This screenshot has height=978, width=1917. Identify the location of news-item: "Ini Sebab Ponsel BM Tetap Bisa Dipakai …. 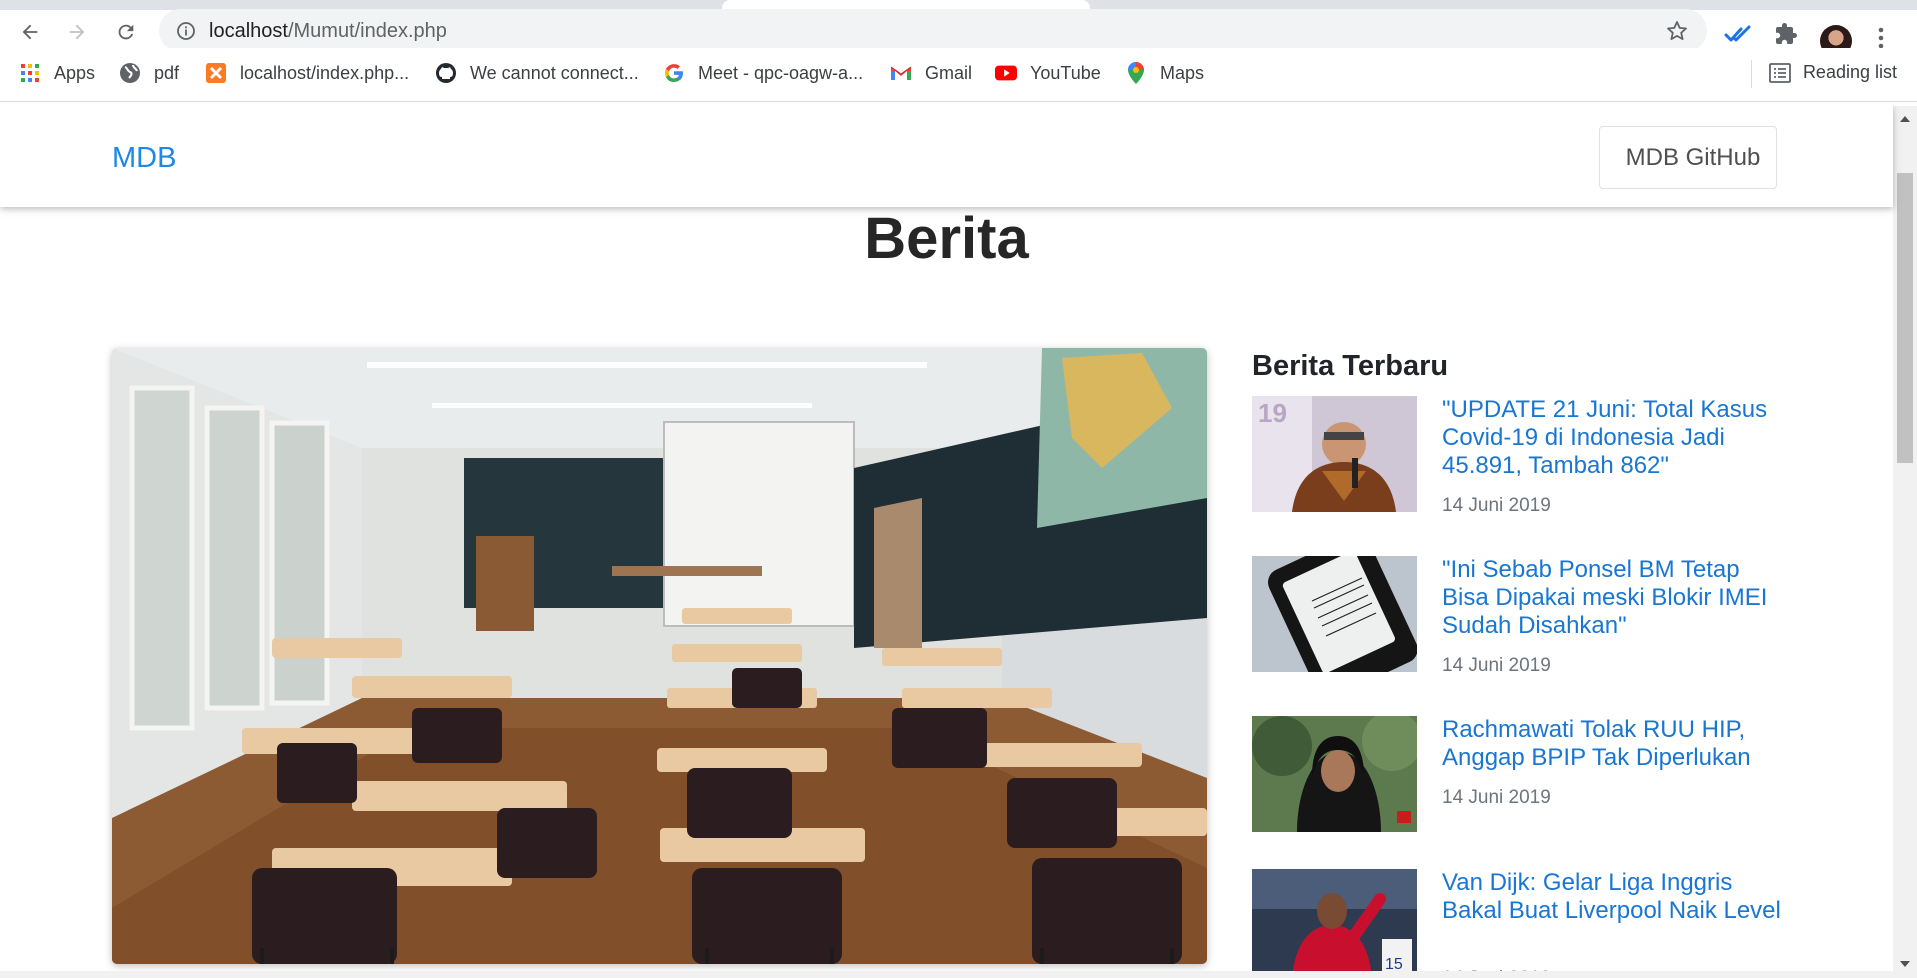
(1522, 616).